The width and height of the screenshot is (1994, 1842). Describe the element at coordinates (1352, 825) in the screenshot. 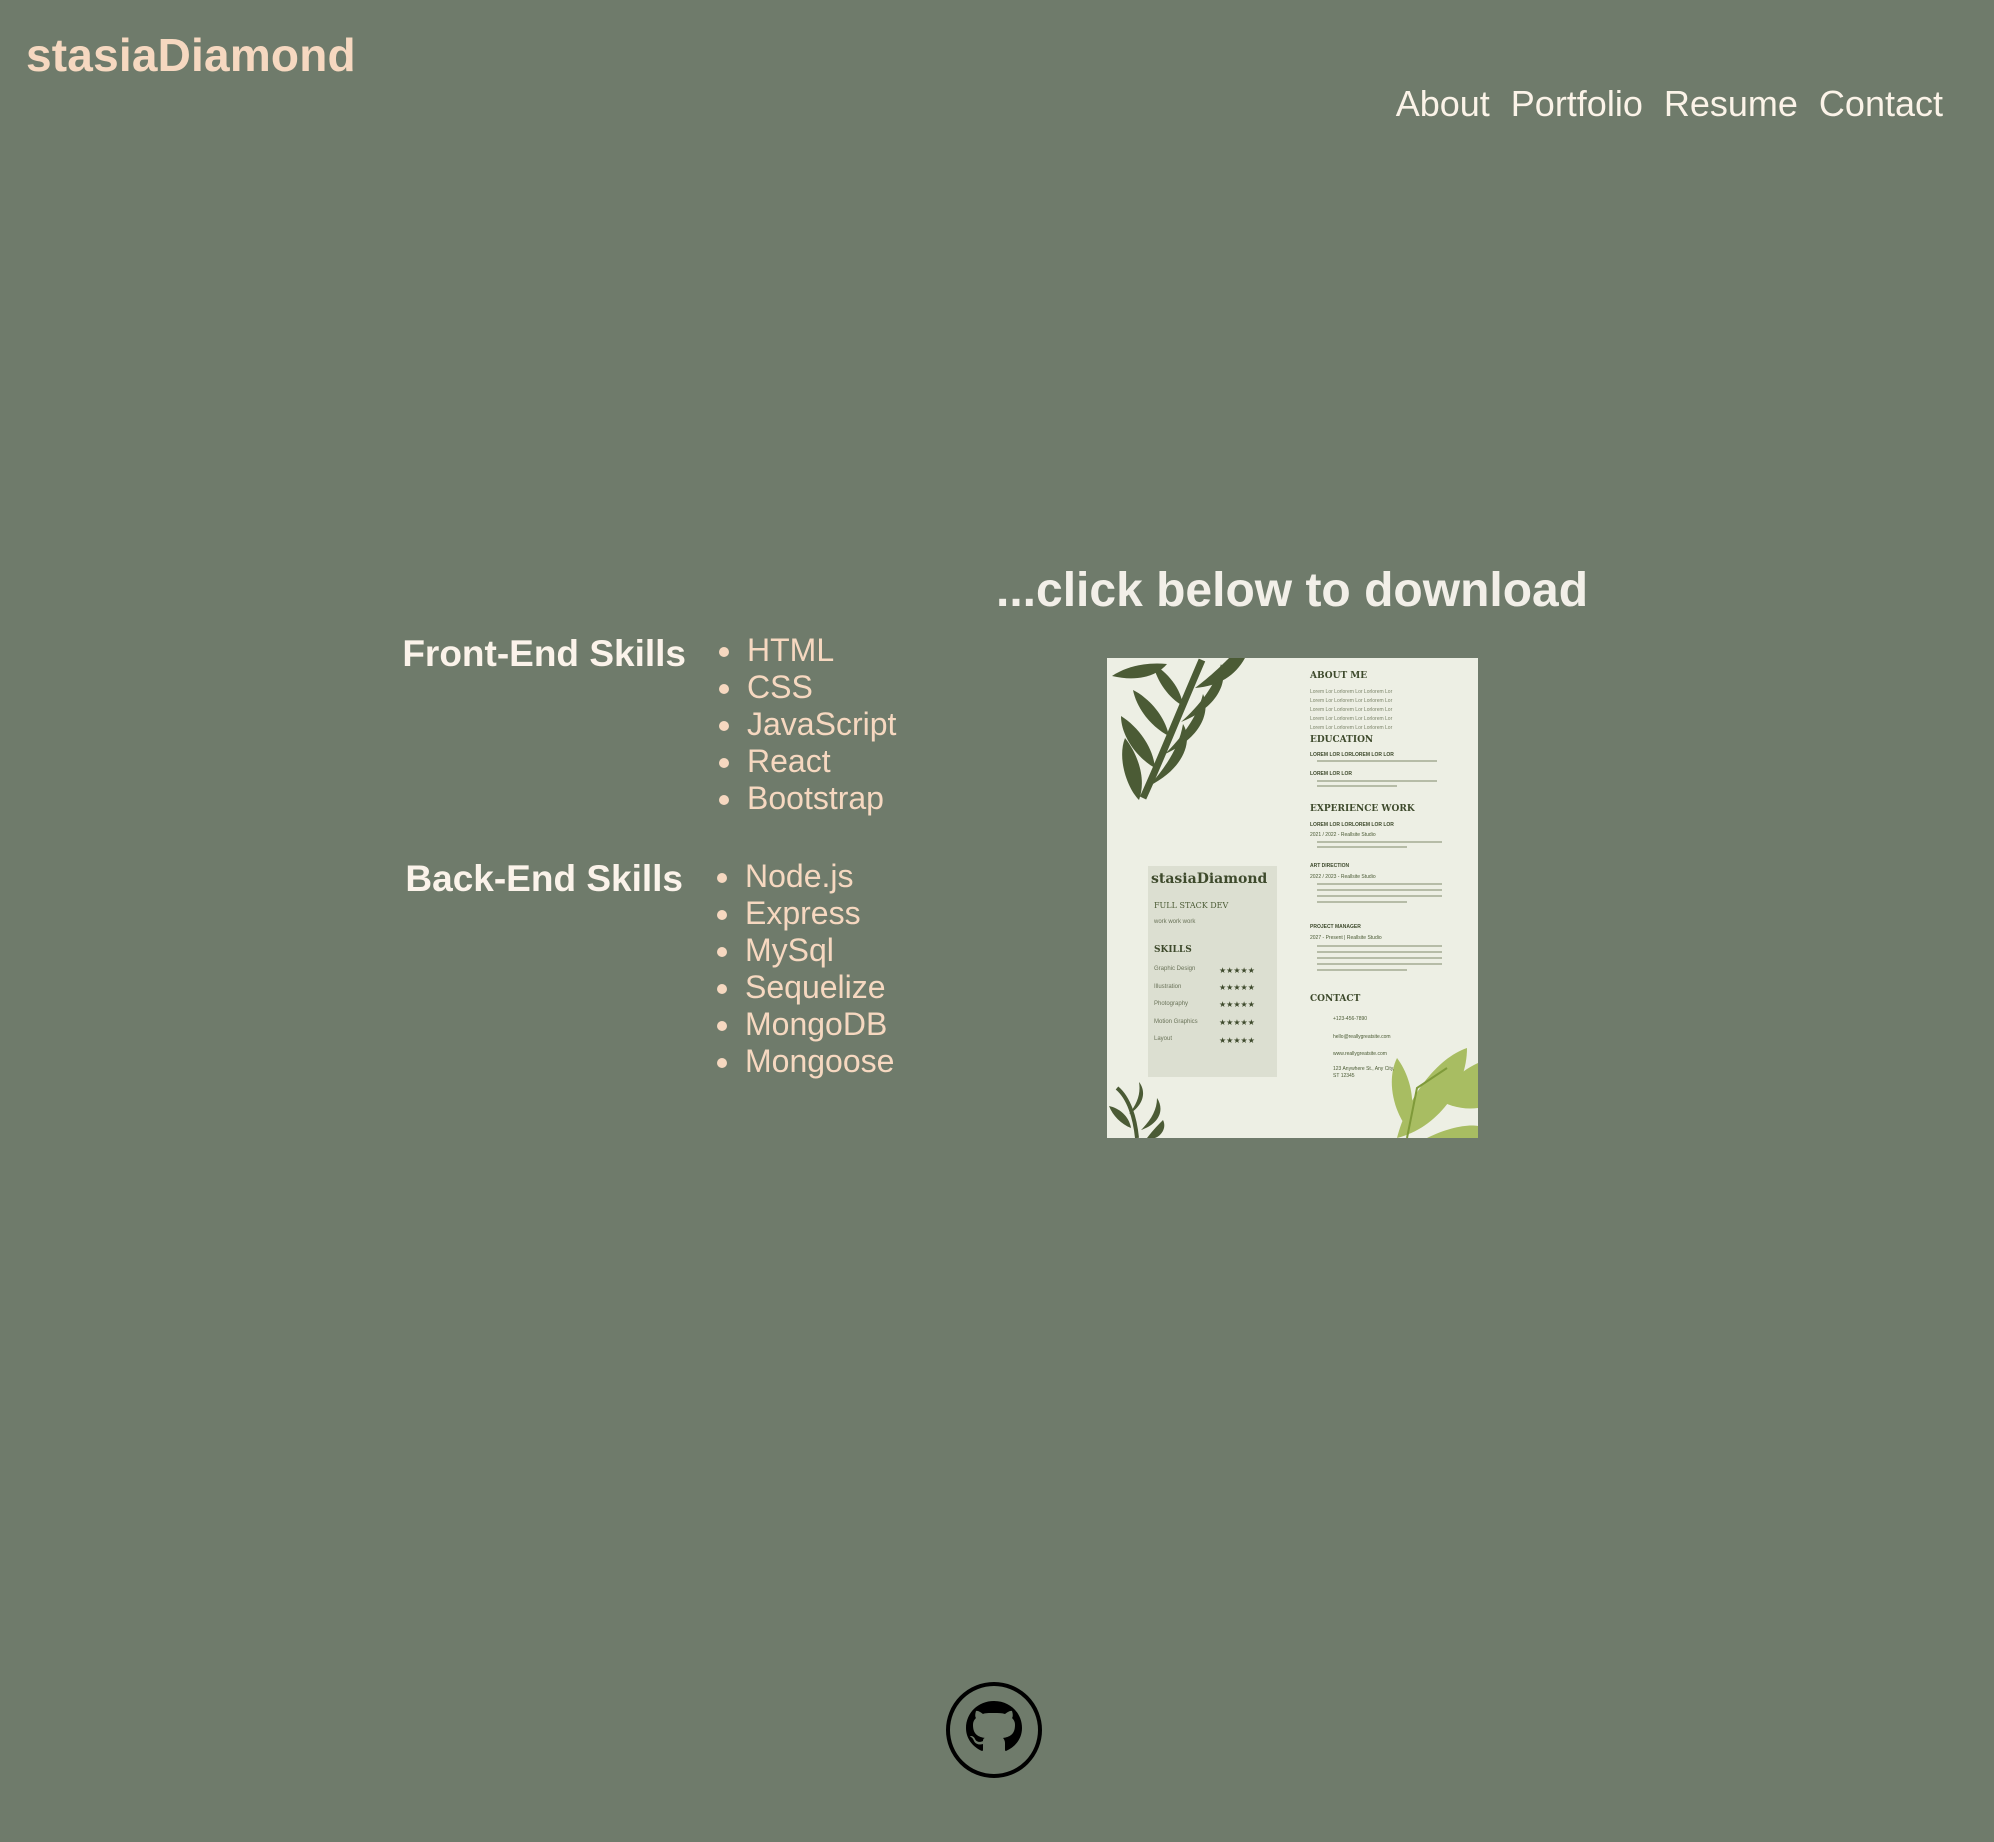

I see `resume-experience-line: LOREM LOR LORLOREM LOR LOR` at that location.